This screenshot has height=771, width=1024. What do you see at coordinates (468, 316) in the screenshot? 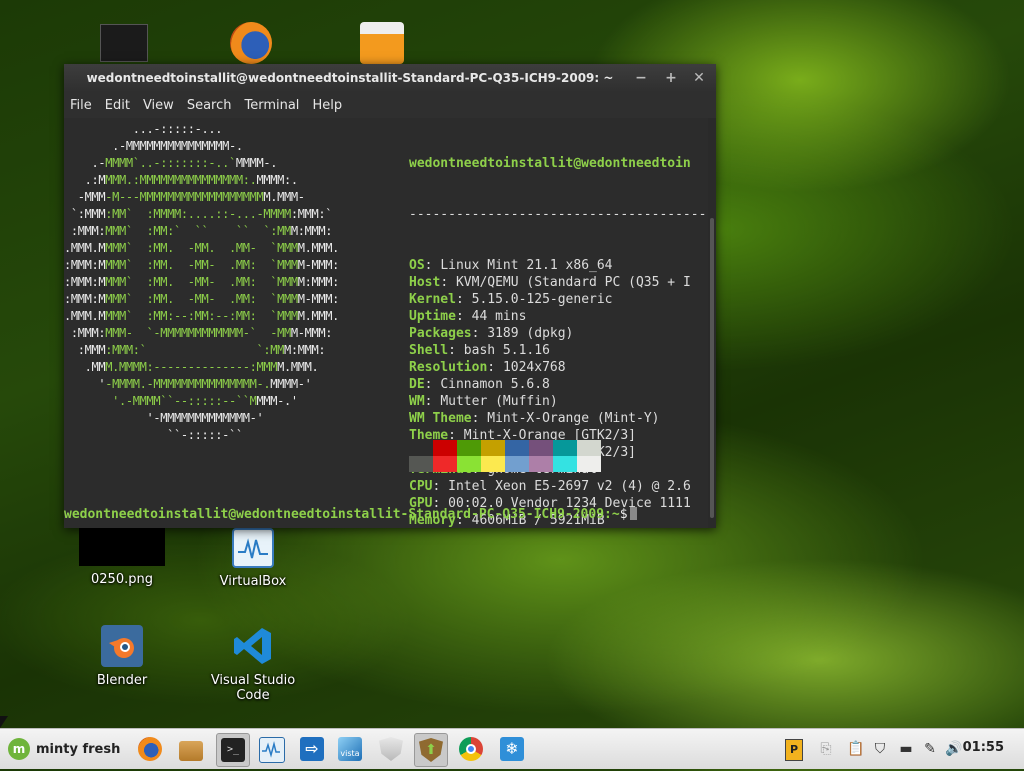
I see `info-line: Uptime: 44 mins` at bounding box center [468, 316].